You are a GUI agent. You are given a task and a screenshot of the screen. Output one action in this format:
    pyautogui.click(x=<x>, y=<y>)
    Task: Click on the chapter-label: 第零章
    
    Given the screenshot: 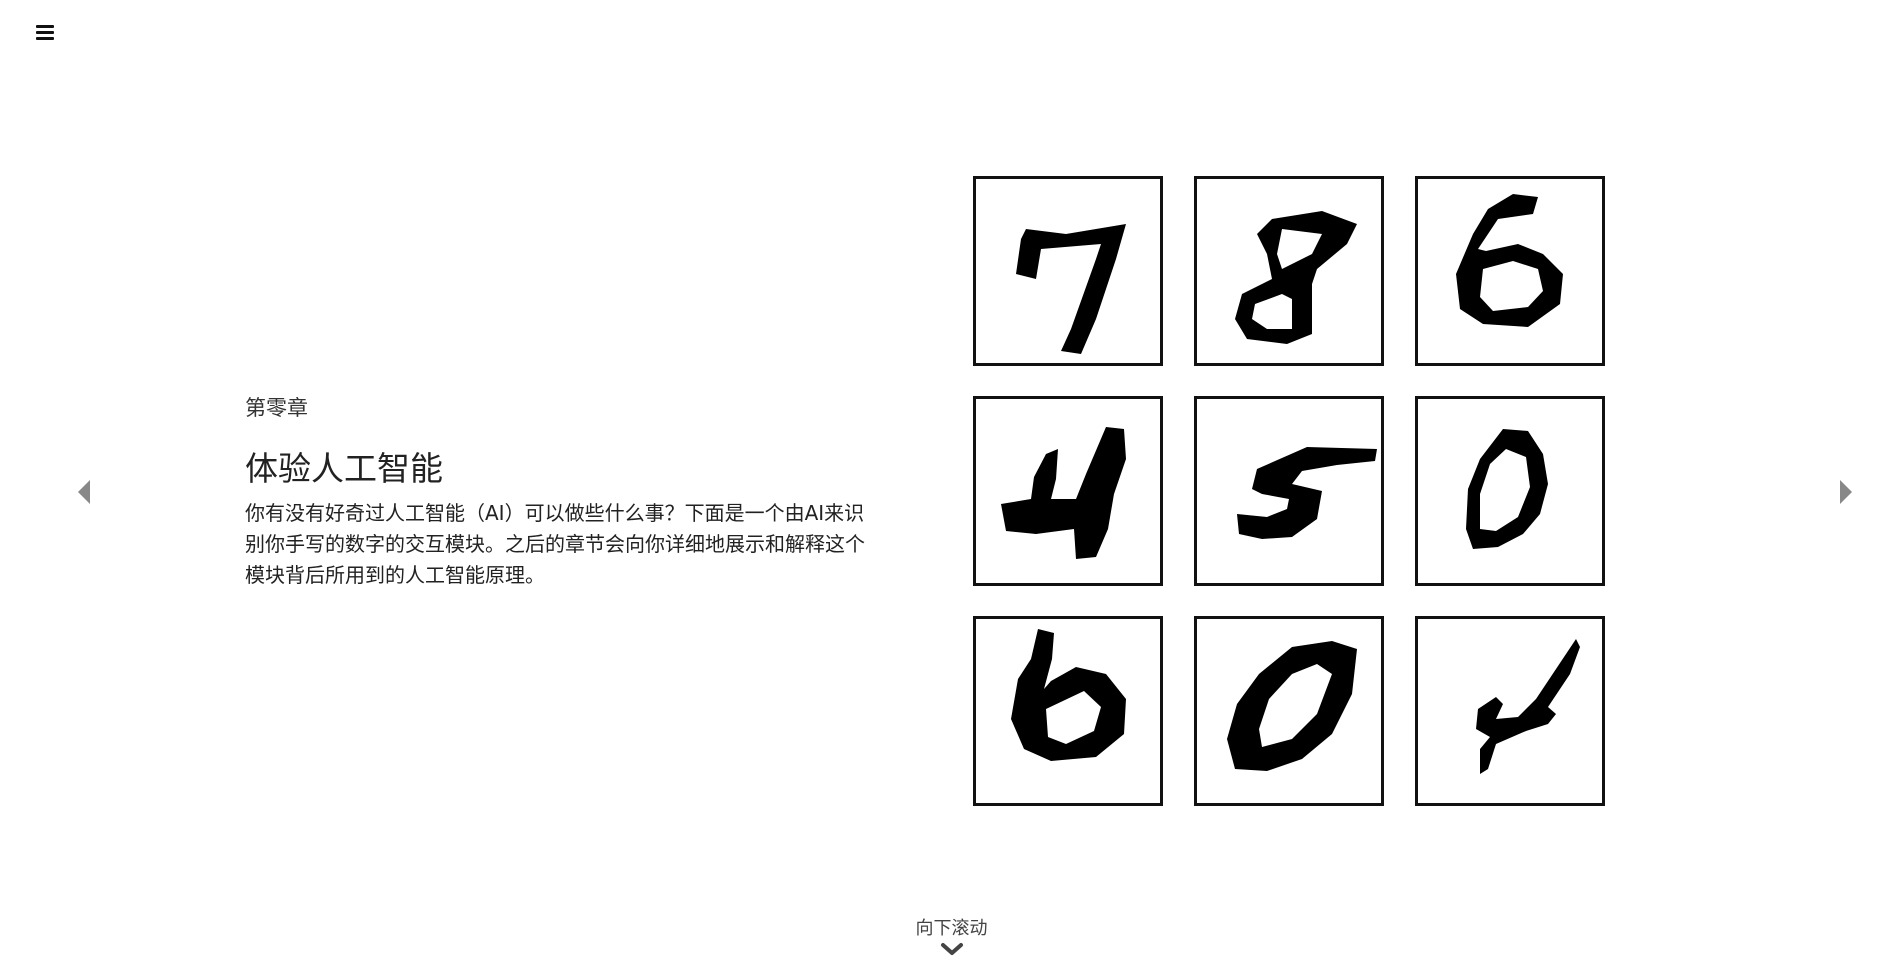 What is the action you would take?
    pyautogui.click(x=276, y=408)
    